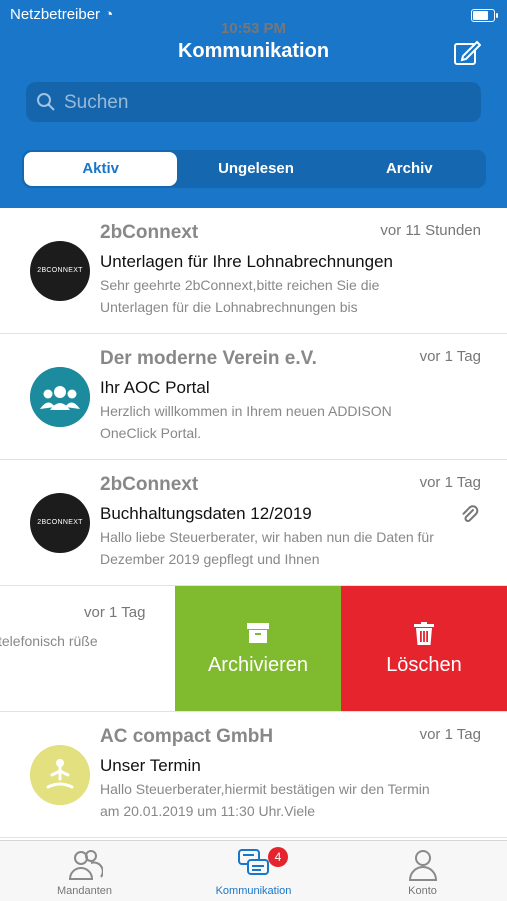 Image resolution: width=507 pixels, height=901 pixels. I want to click on search-icon, so click(46, 102).